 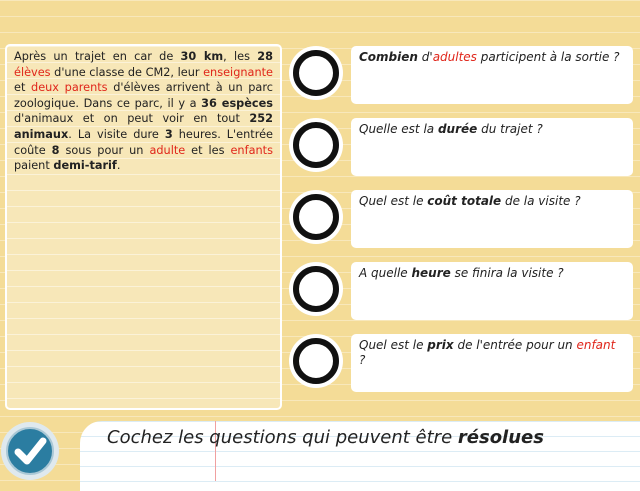 I want to click on bold-text: Combien, so click(x=388, y=57).